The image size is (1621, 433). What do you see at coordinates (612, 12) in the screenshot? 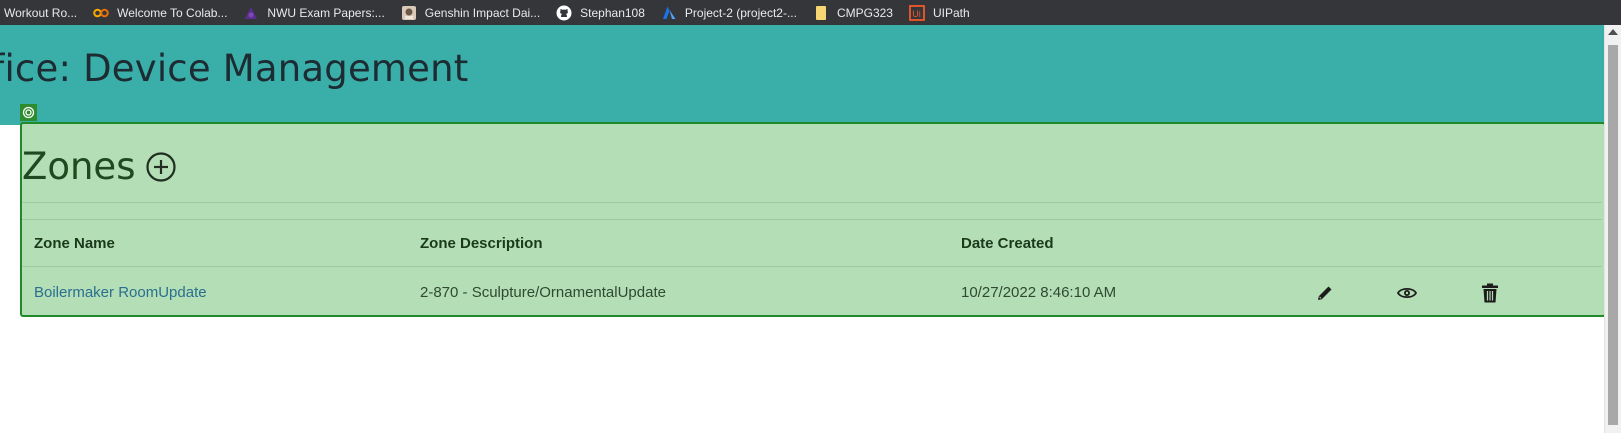
I see `bookmark-label: Stephan108` at bounding box center [612, 12].